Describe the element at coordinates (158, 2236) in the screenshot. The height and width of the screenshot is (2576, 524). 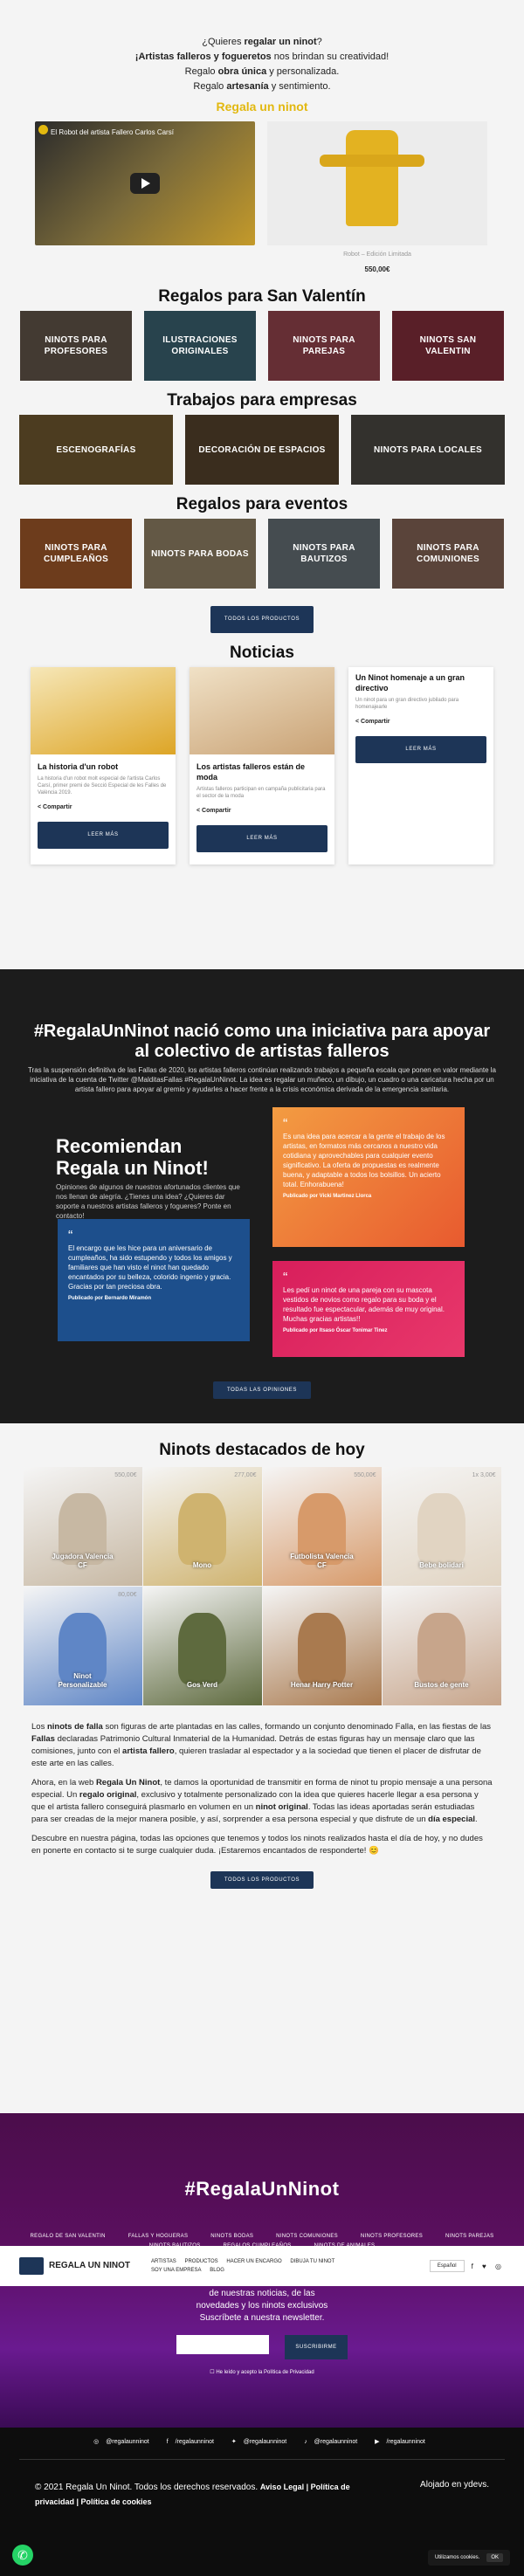
I see `footer-nav-link: FALLAS Y HOGUERAS` at that location.